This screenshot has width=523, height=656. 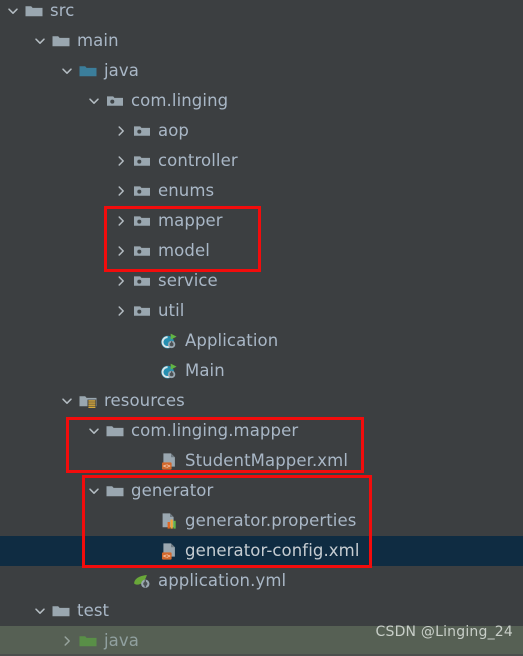 I want to click on tree-row: enums, so click(x=261, y=191).